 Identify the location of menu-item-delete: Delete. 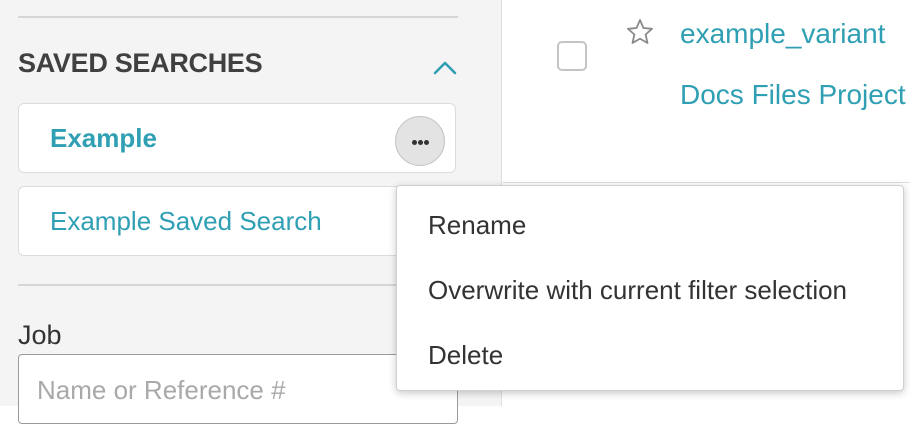
(650, 355).